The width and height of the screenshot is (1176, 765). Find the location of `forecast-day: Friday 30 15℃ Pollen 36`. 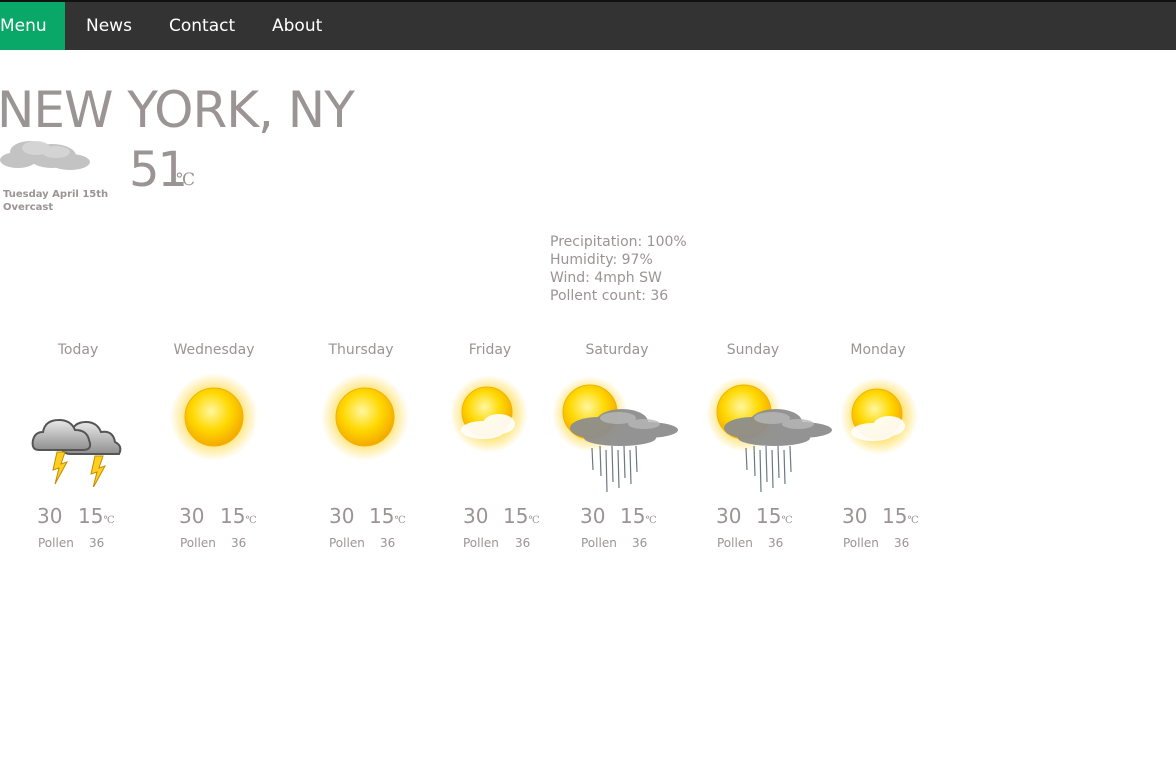

forecast-day: Friday 30 15℃ Pollen 36 is located at coordinates (490, 450).